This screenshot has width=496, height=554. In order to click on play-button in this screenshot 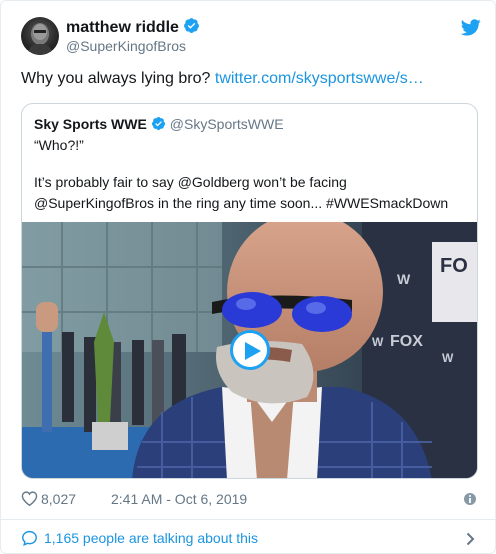, I will do `click(250, 350)`.